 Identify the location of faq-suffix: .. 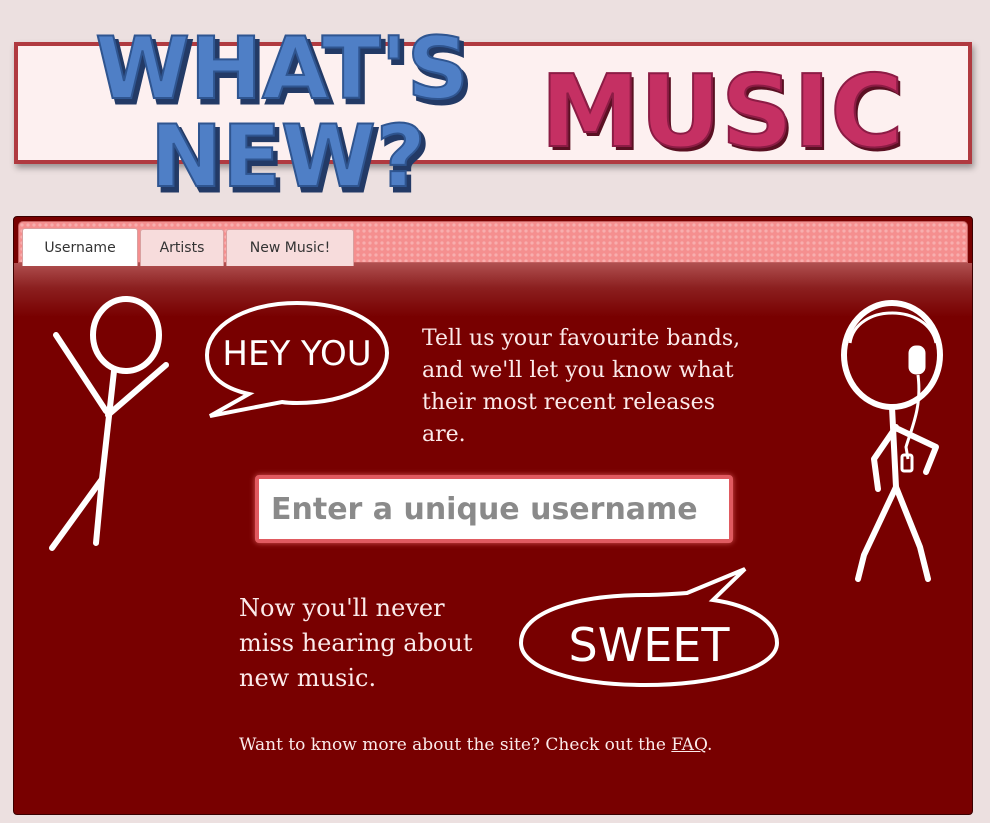
(710, 745).